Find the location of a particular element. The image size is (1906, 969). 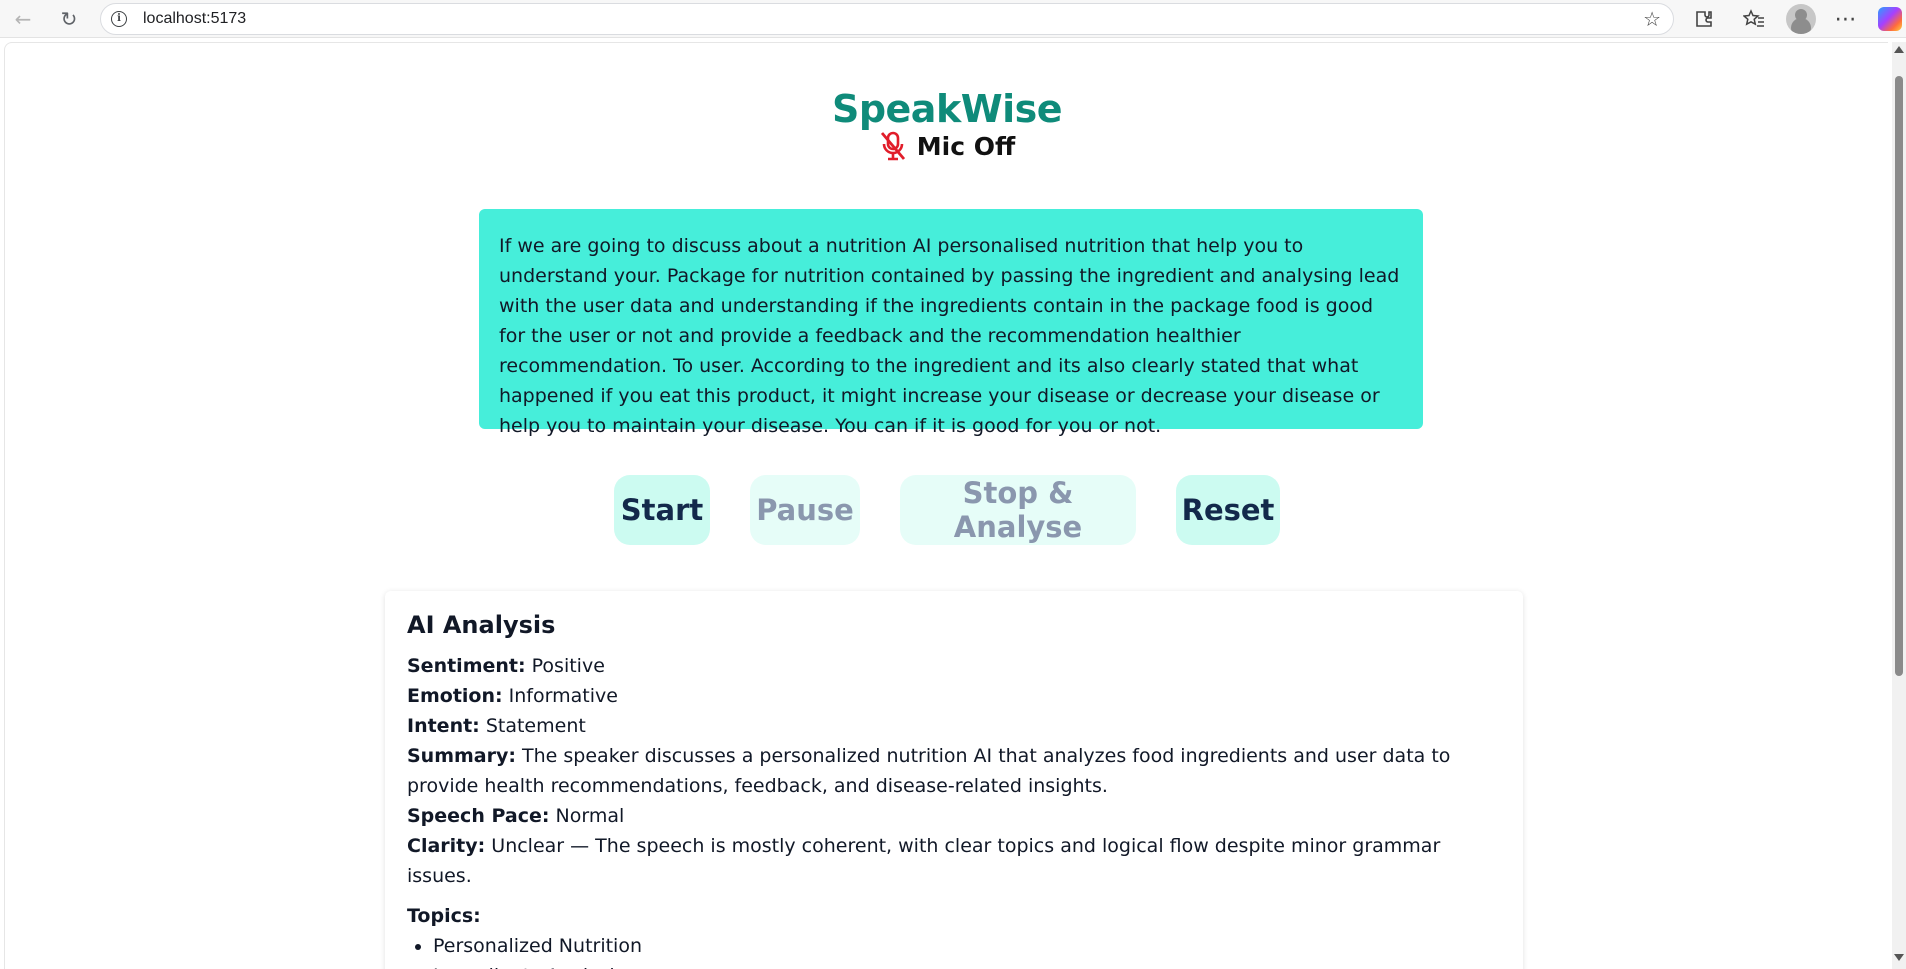

pause-button: Pause is located at coordinates (805, 510).